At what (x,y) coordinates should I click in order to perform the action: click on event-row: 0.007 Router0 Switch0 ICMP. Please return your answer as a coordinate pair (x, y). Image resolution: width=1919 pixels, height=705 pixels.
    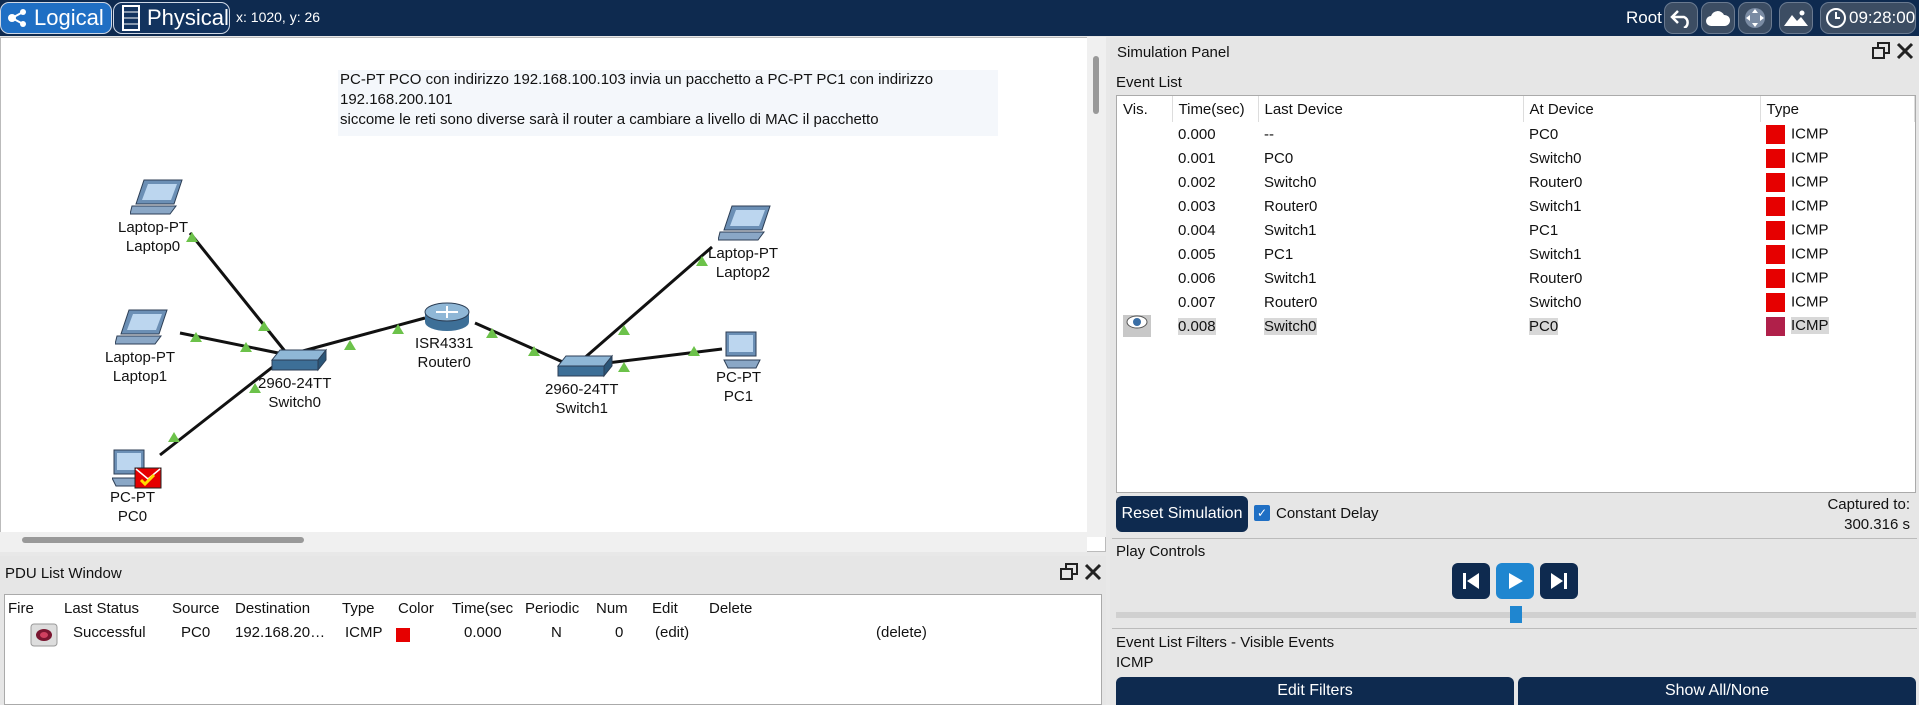
    Looking at the image, I should click on (1516, 302).